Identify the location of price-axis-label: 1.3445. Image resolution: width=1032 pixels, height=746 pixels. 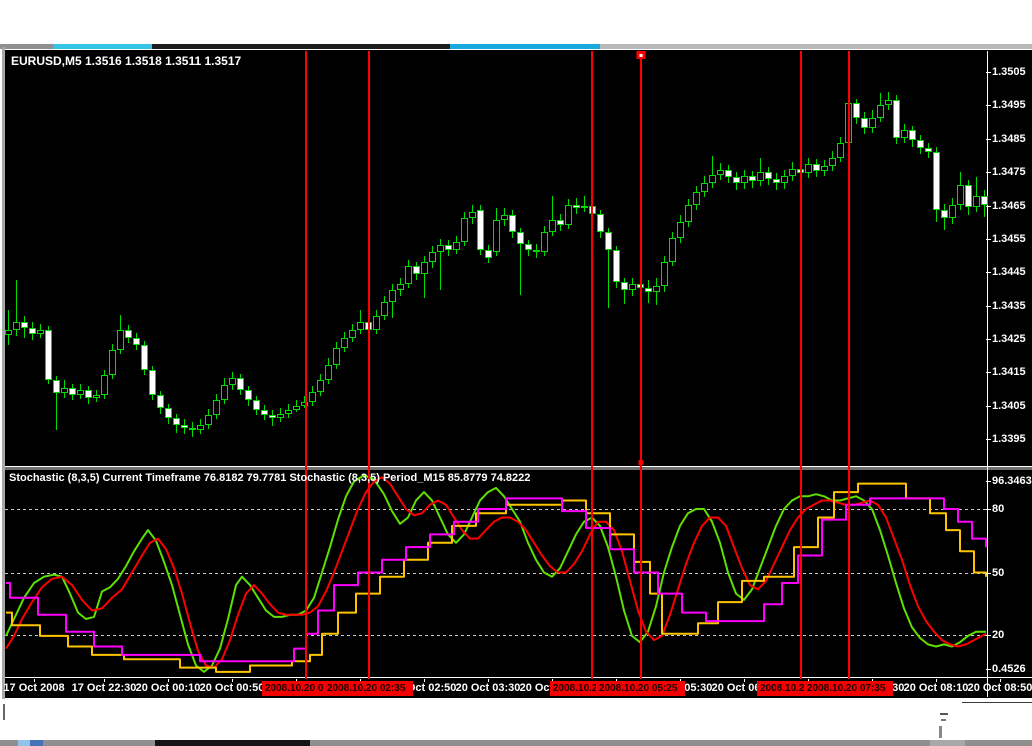
(1009, 272).